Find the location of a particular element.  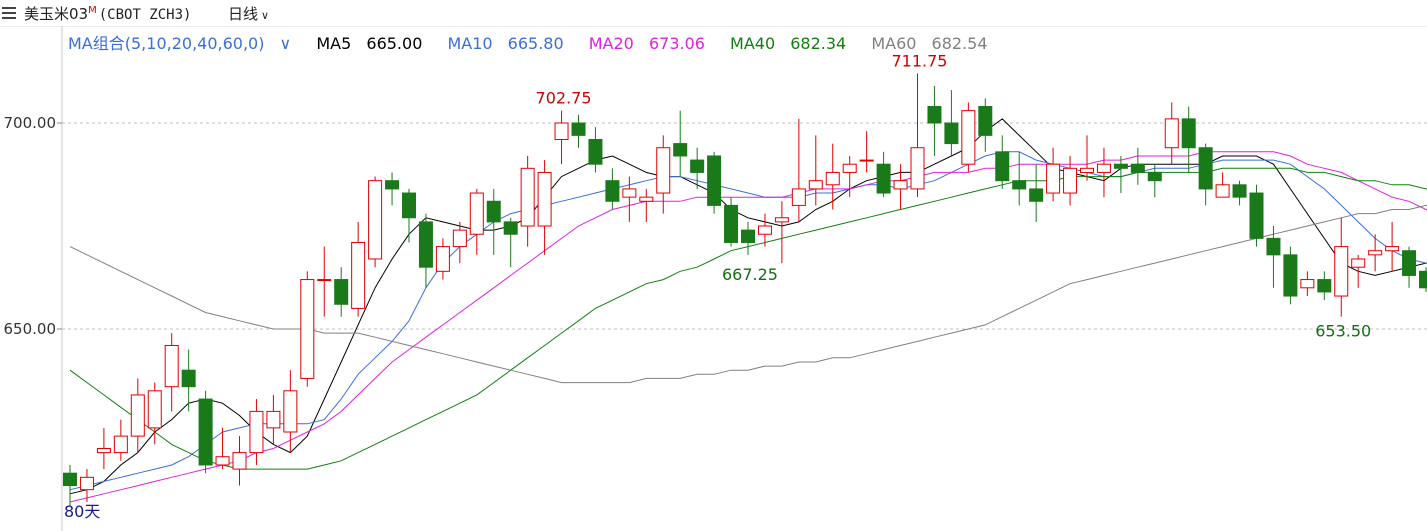

legend-ma5: MA5 665.00 is located at coordinates (374, 43).